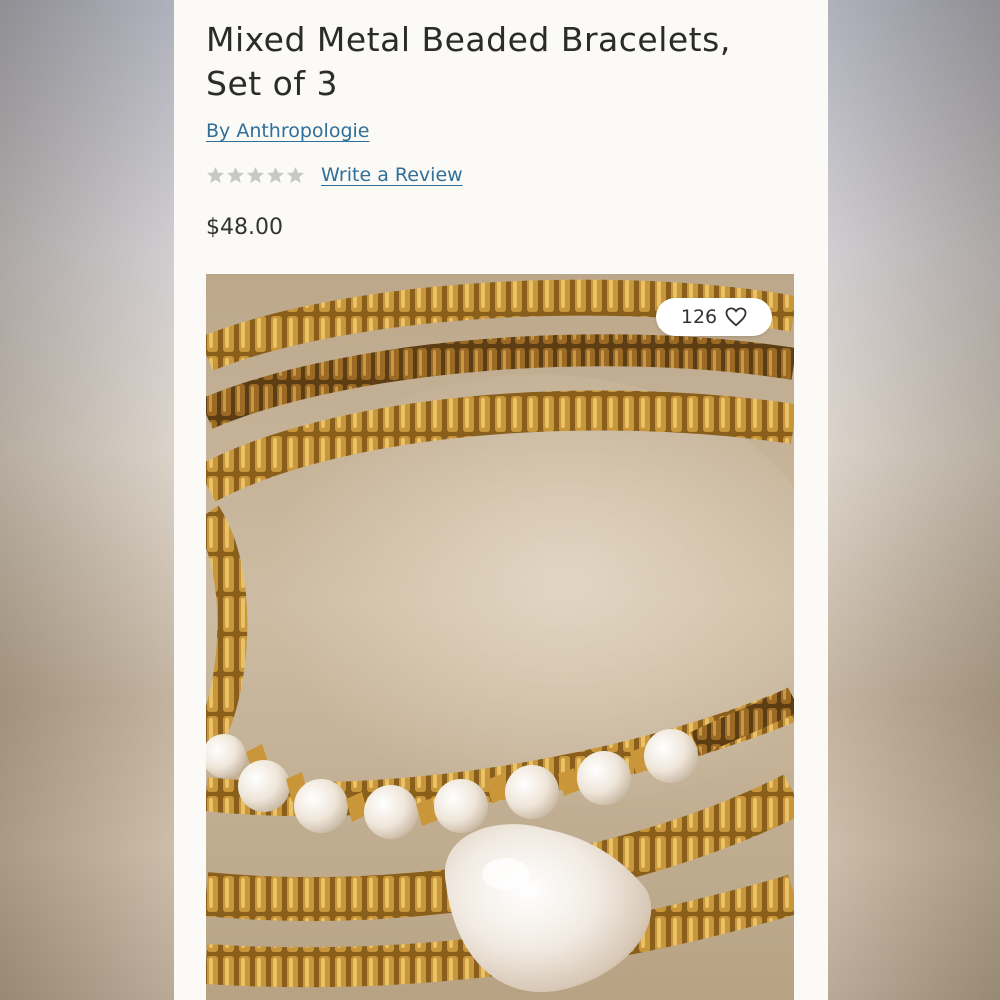 The height and width of the screenshot is (1000, 1000). I want to click on star-rating, so click(255, 175).